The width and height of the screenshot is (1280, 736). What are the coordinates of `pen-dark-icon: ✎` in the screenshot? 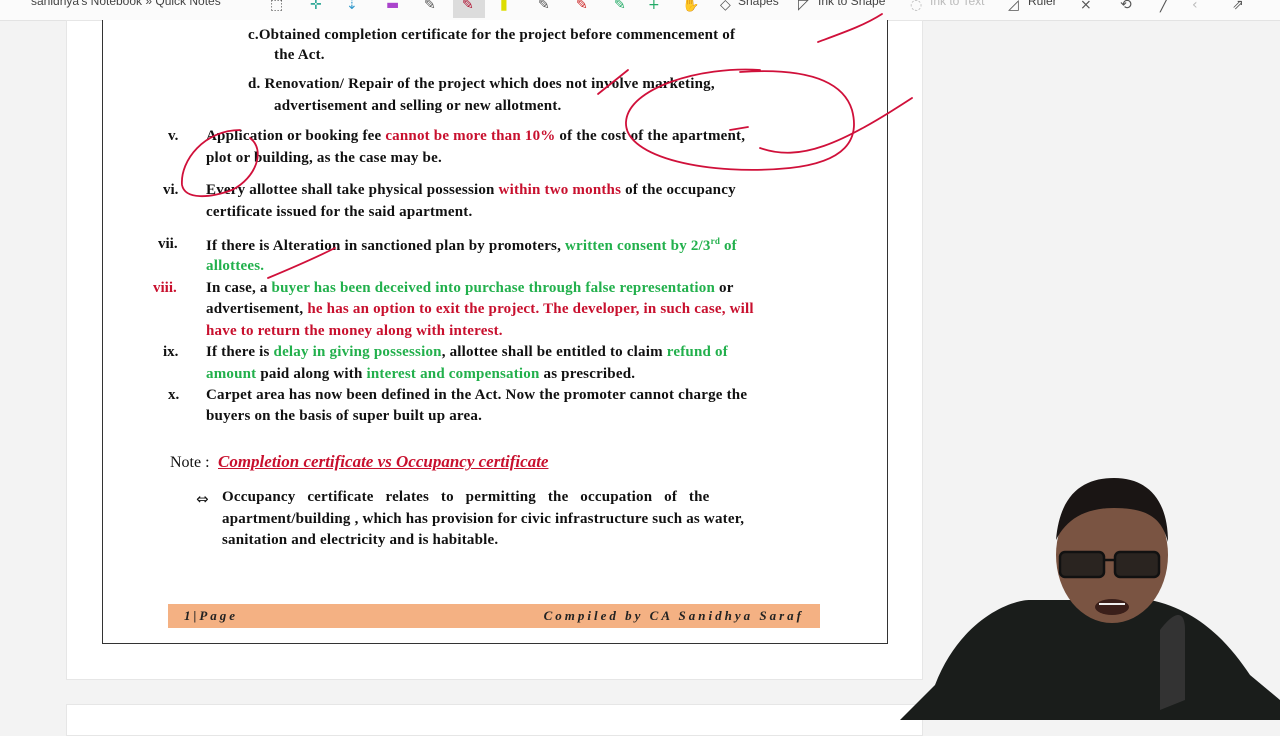 It's located at (544, 7).